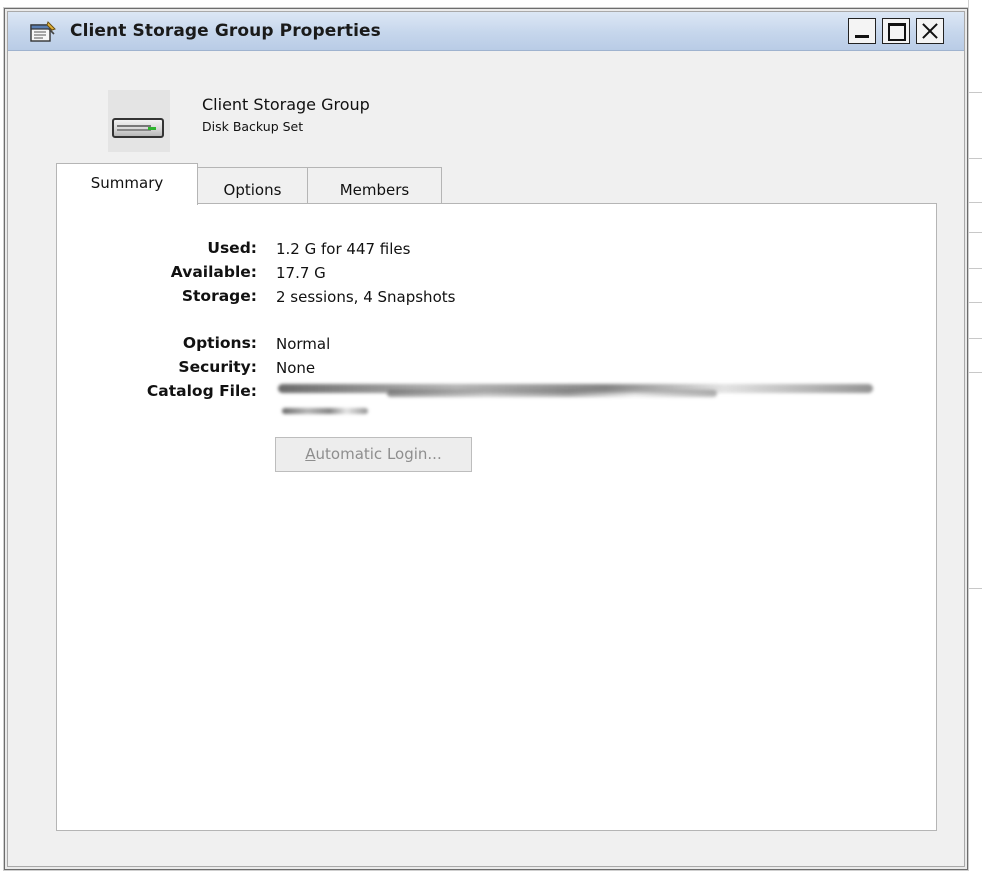 This screenshot has height=871, width=982. I want to click on disk-drive-icon, so click(139, 121).